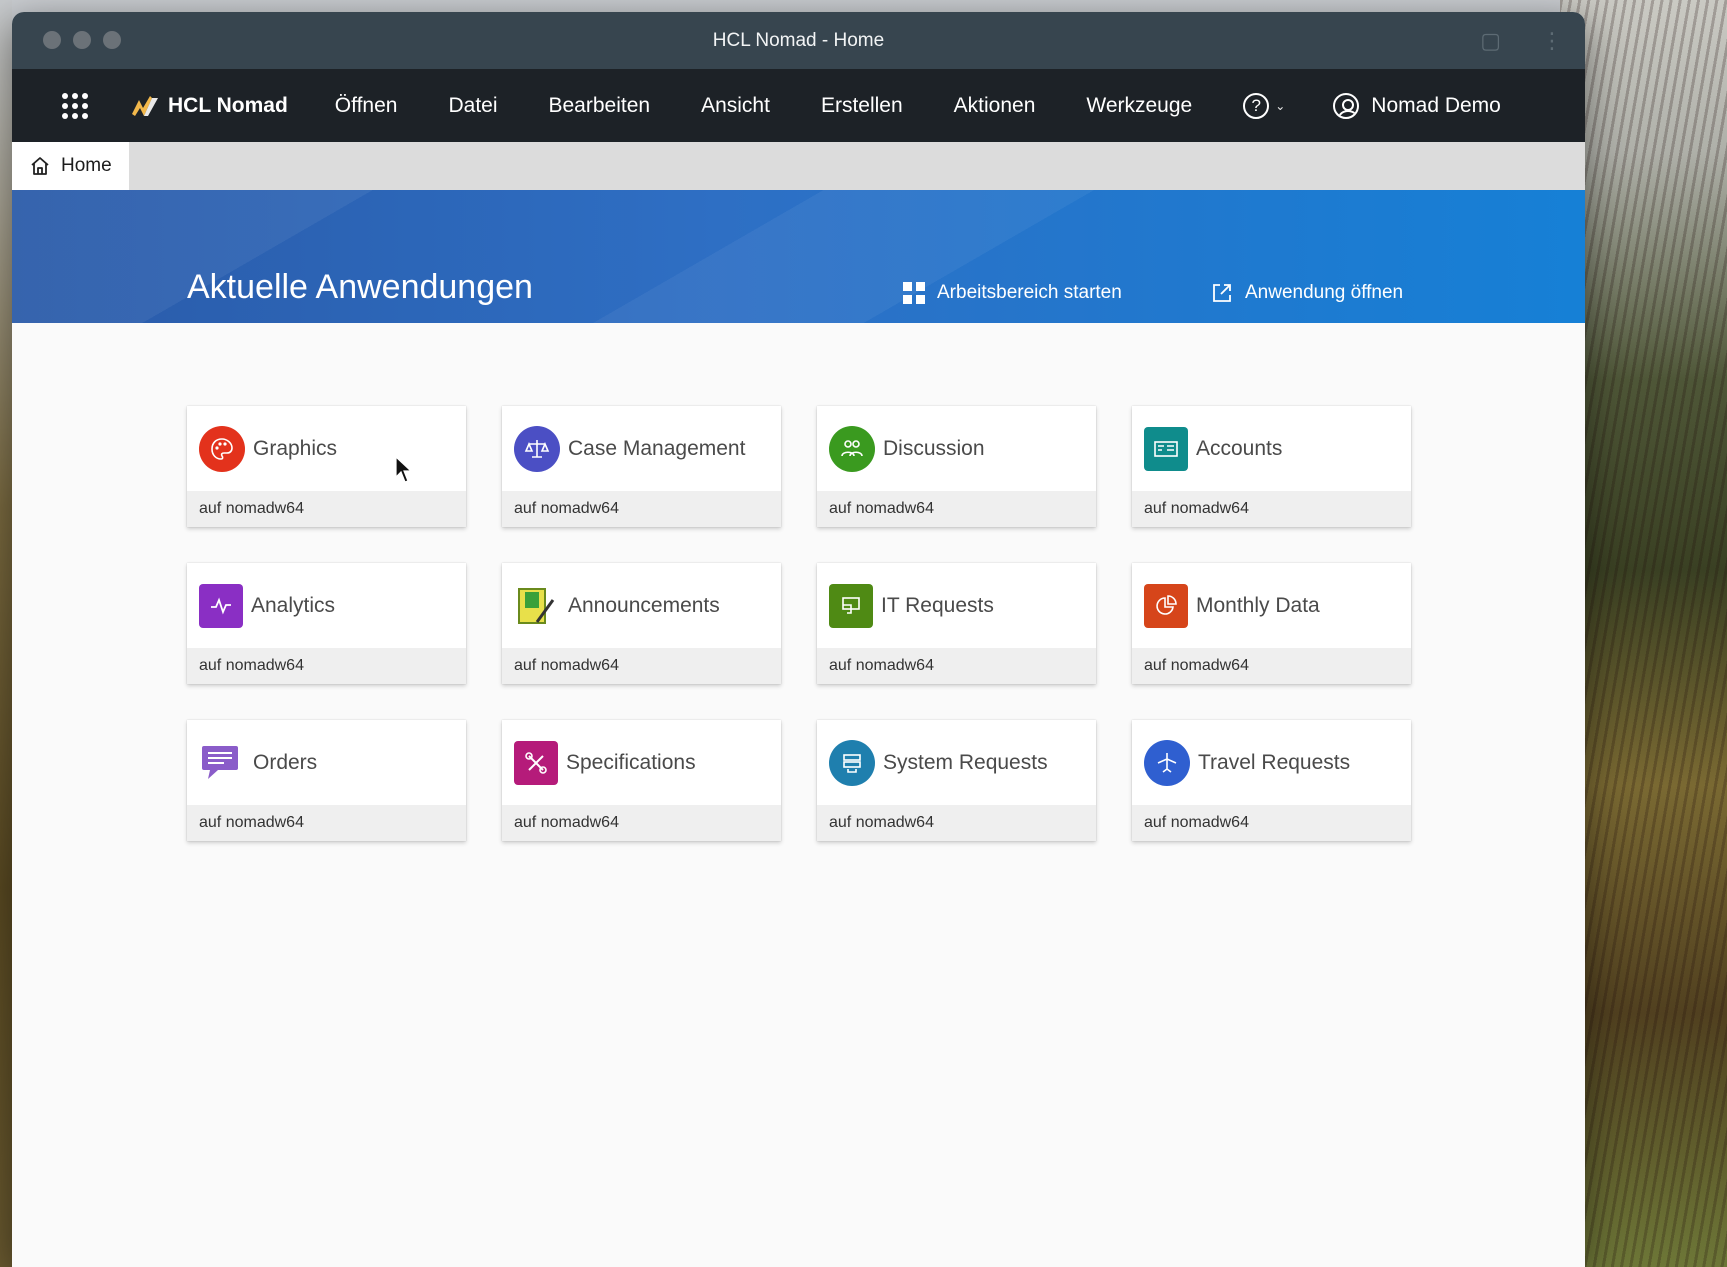 This screenshot has width=1727, height=1267. What do you see at coordinates (631, 762) in the screenshot?
I see `app-card-title: Specifications` at bounding box center [631, 762].